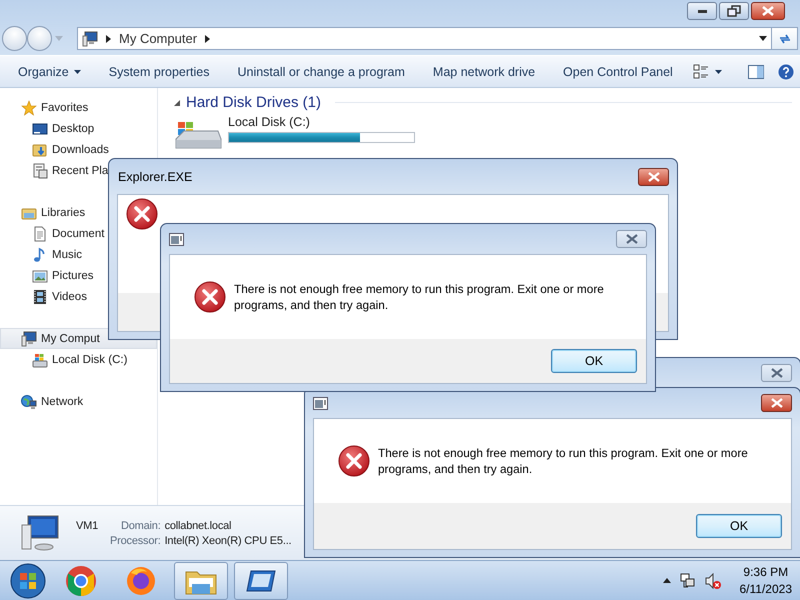 The width and height of the screenshot is (800, 600). What do you see at coordinates (40, 296) in the screenshot?
I see `film-strip-icon` at bounding box center [40, 296].